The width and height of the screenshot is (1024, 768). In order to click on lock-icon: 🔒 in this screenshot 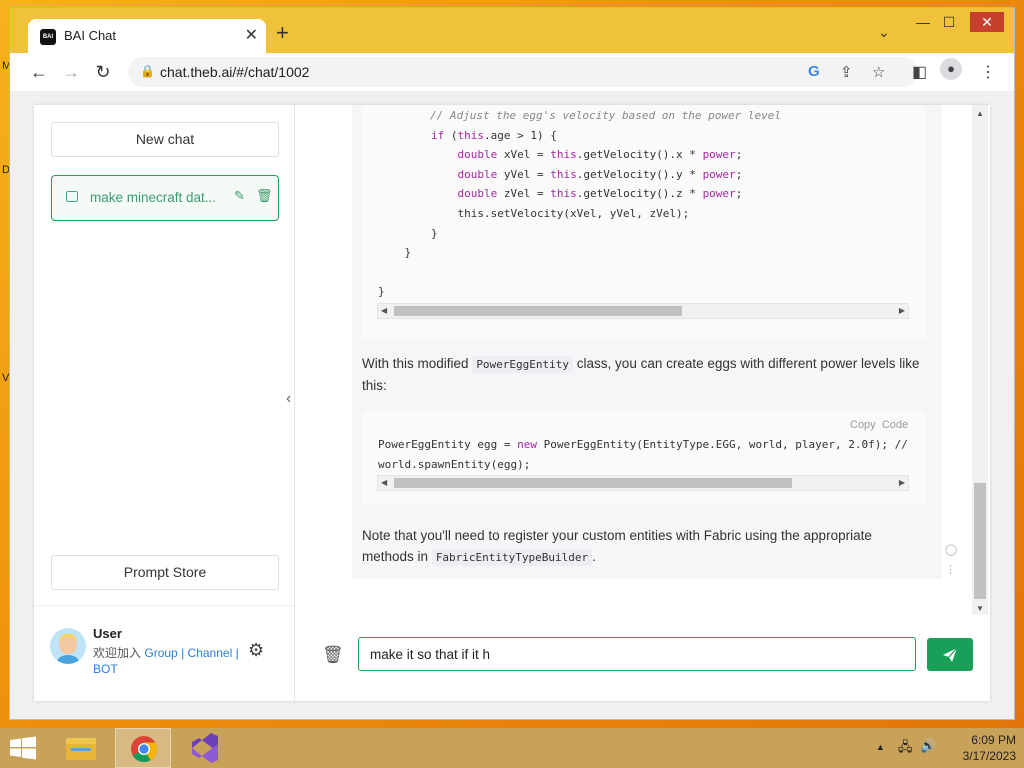, I will do `click(147, 71)`.